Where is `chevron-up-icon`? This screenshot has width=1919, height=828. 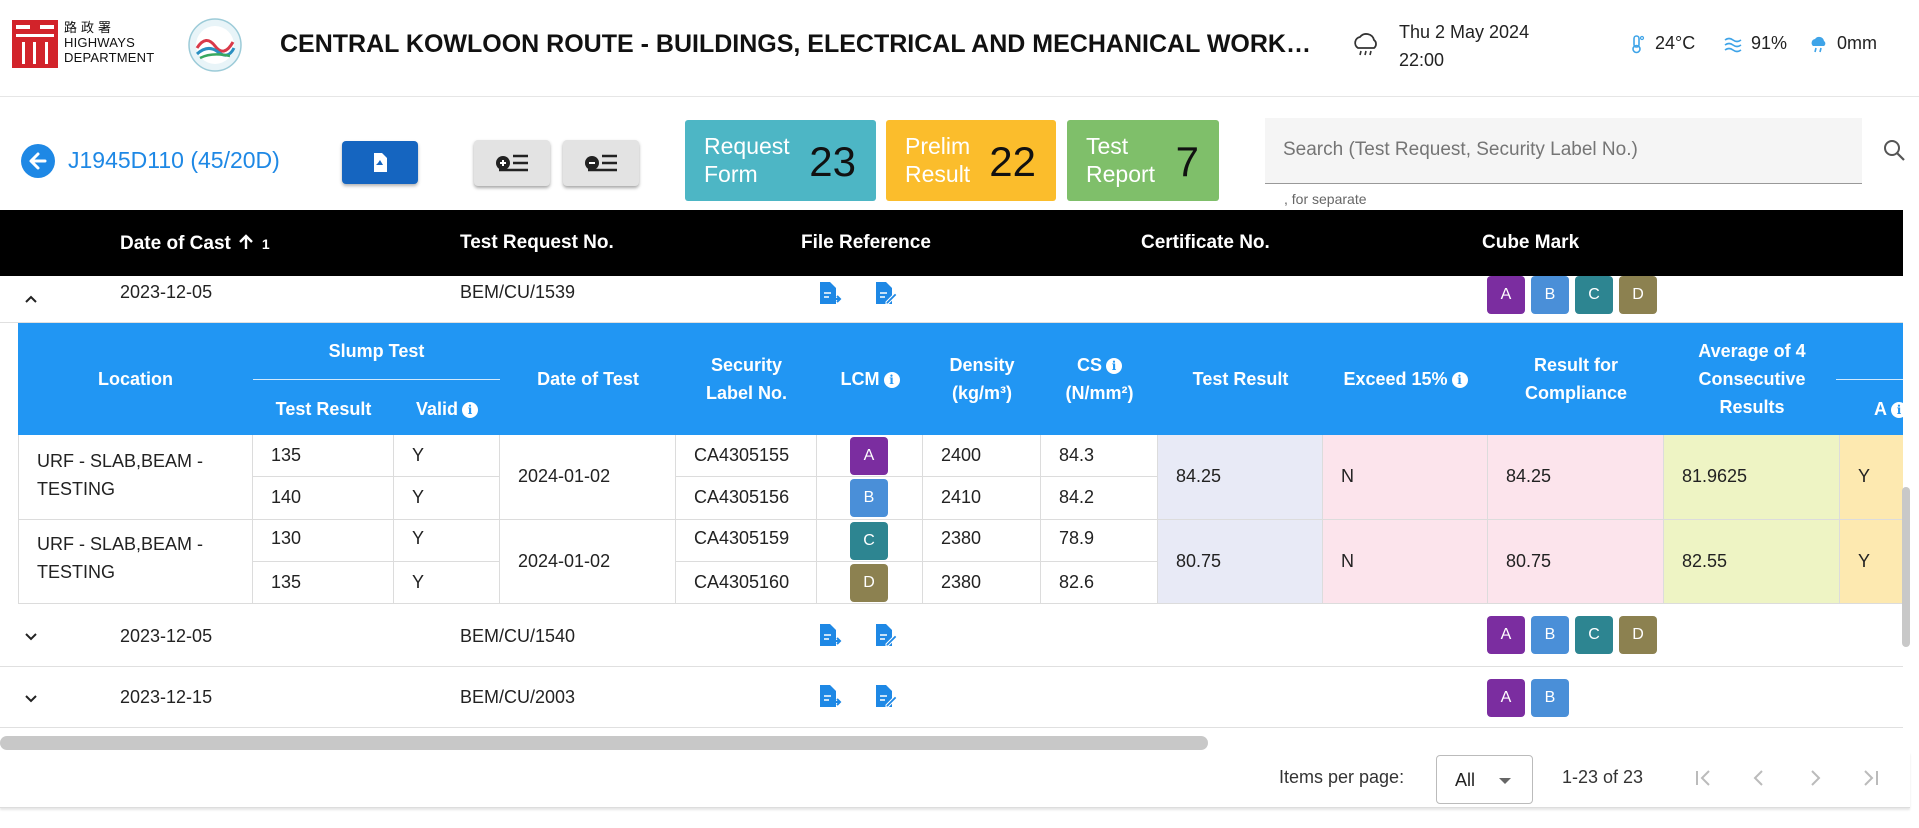 chevron-up-icon is located at coordinates (31, 299).